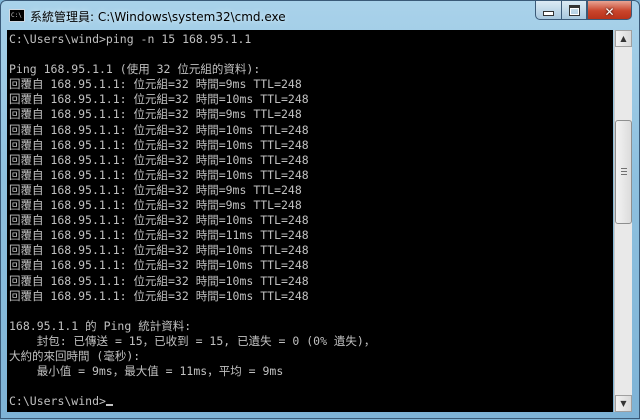 The height and width of the screenshot is (420, 640). Describe the element at coordinates (192, 340) in the screenshot. I see `console-line: 封包: 已傳送 = 15，已收到 = 15, 已遺失 = 0 (0% 遺失)，` at that location.